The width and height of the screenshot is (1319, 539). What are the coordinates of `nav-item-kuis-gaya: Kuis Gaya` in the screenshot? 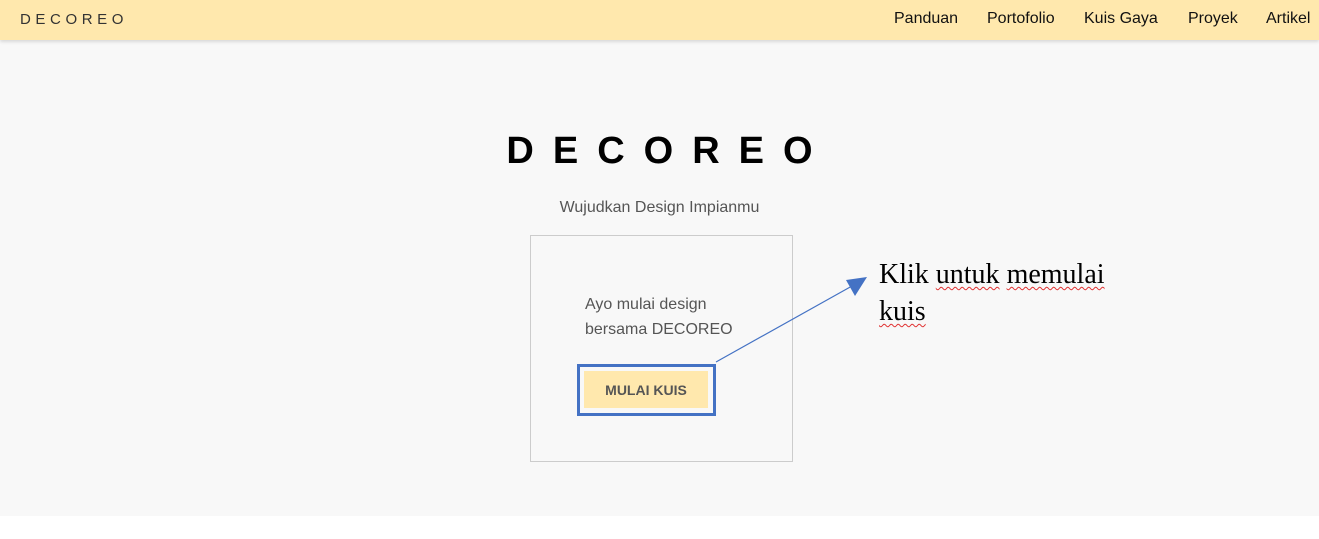 It's located at (1121, 19).